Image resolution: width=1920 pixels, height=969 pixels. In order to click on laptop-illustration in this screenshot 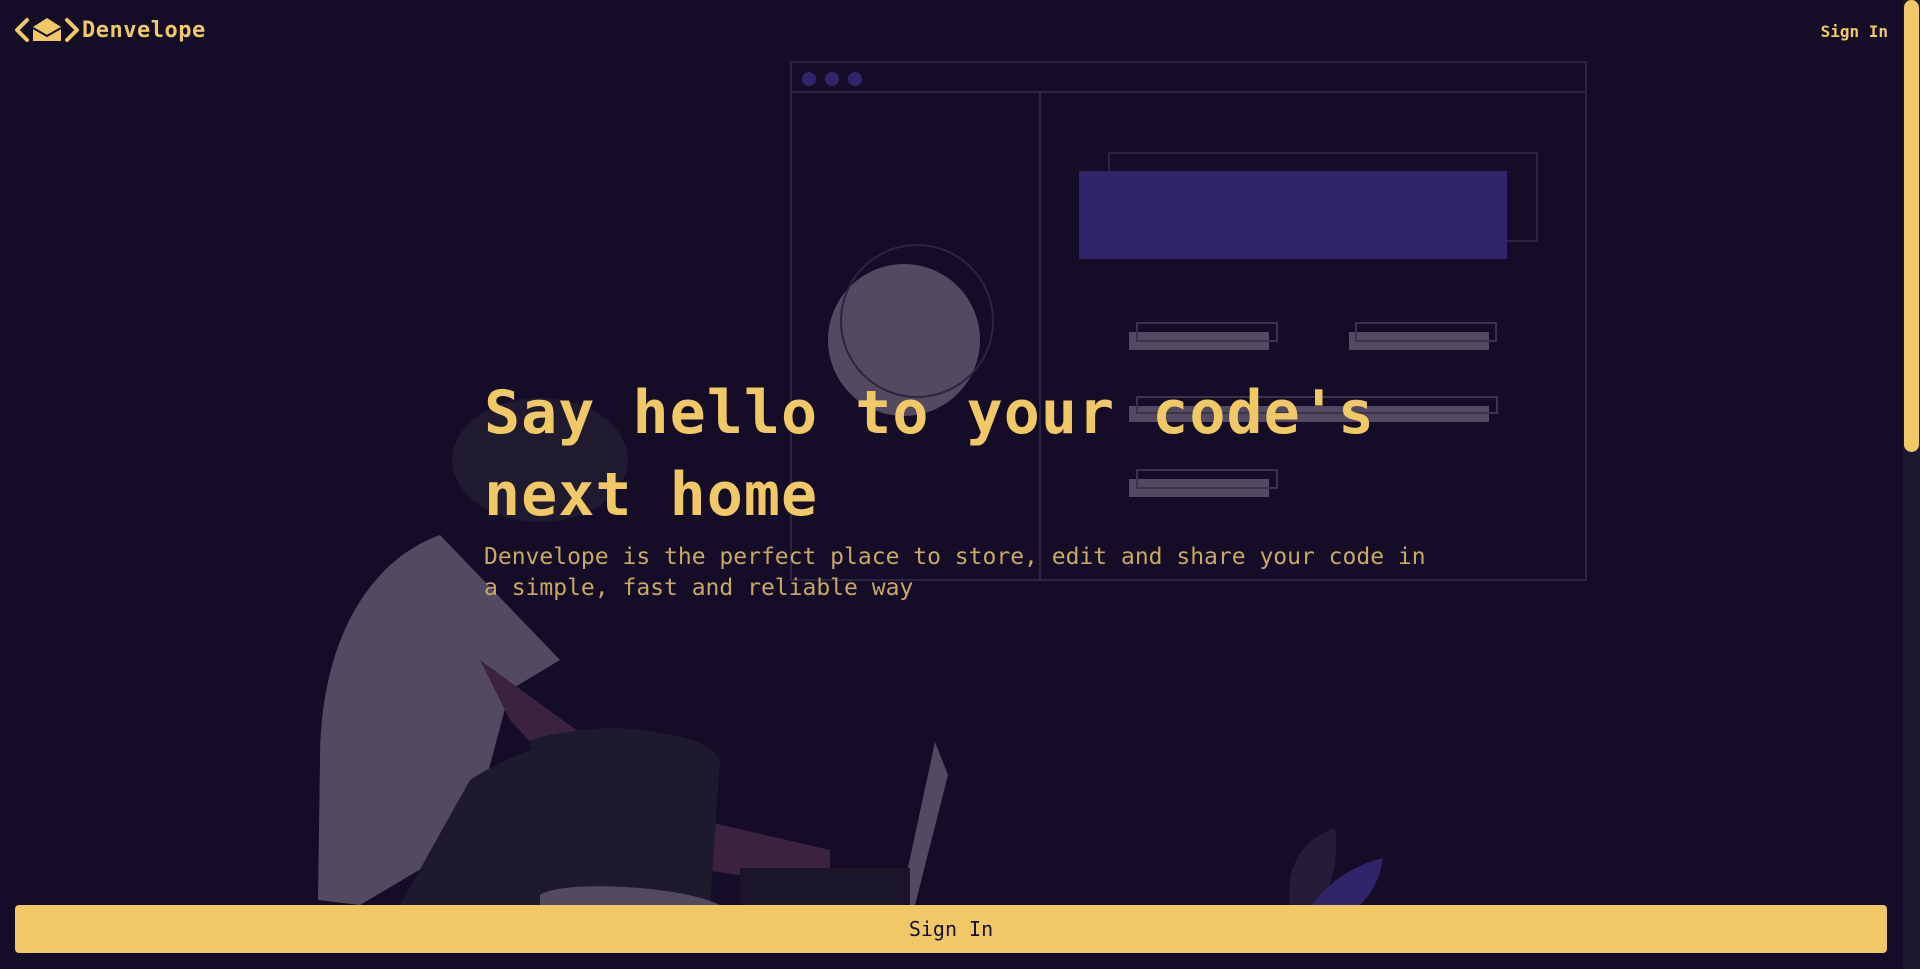, I will do `click(844, 823)`.